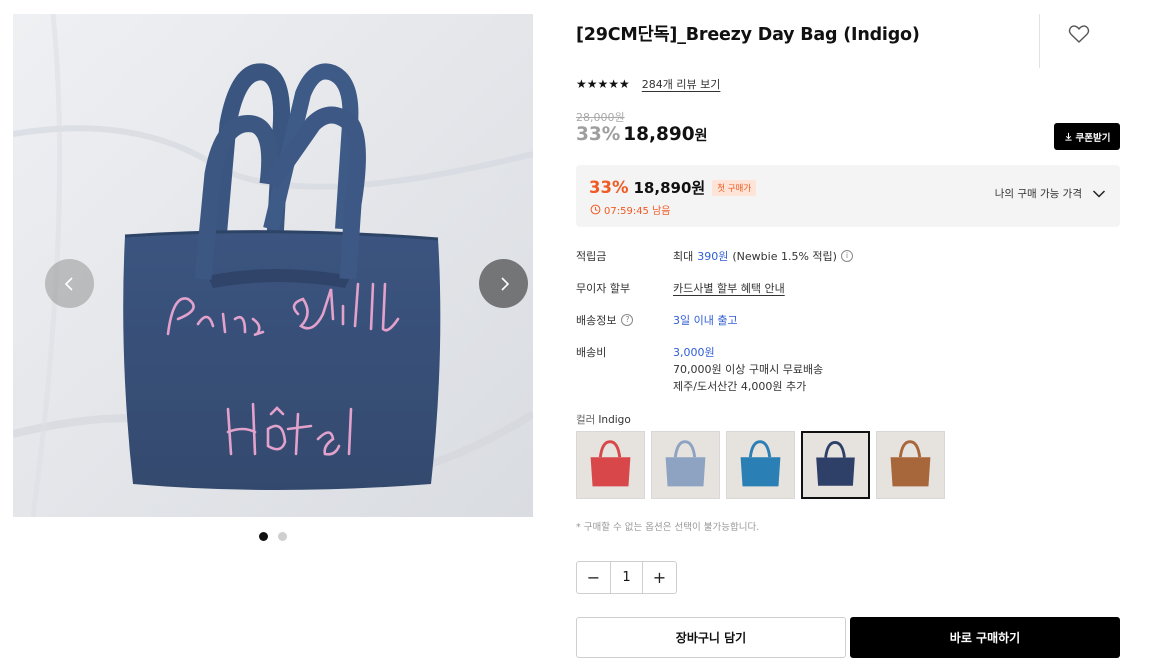 The width and height of the screenshot is (1164, 669). I want to click on color-swatches, so click(760, 465).